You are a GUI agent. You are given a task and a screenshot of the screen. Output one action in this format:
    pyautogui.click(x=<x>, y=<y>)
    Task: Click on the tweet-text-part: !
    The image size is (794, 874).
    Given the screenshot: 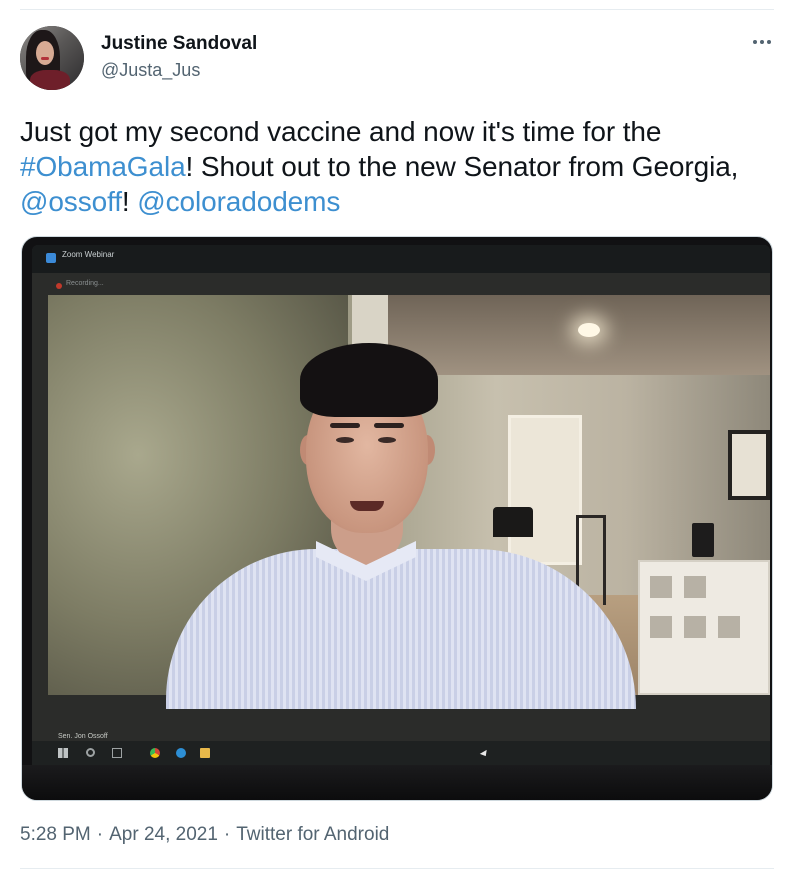 What is the action you would take?
    pyautogui.click(x=129, y=201)
    